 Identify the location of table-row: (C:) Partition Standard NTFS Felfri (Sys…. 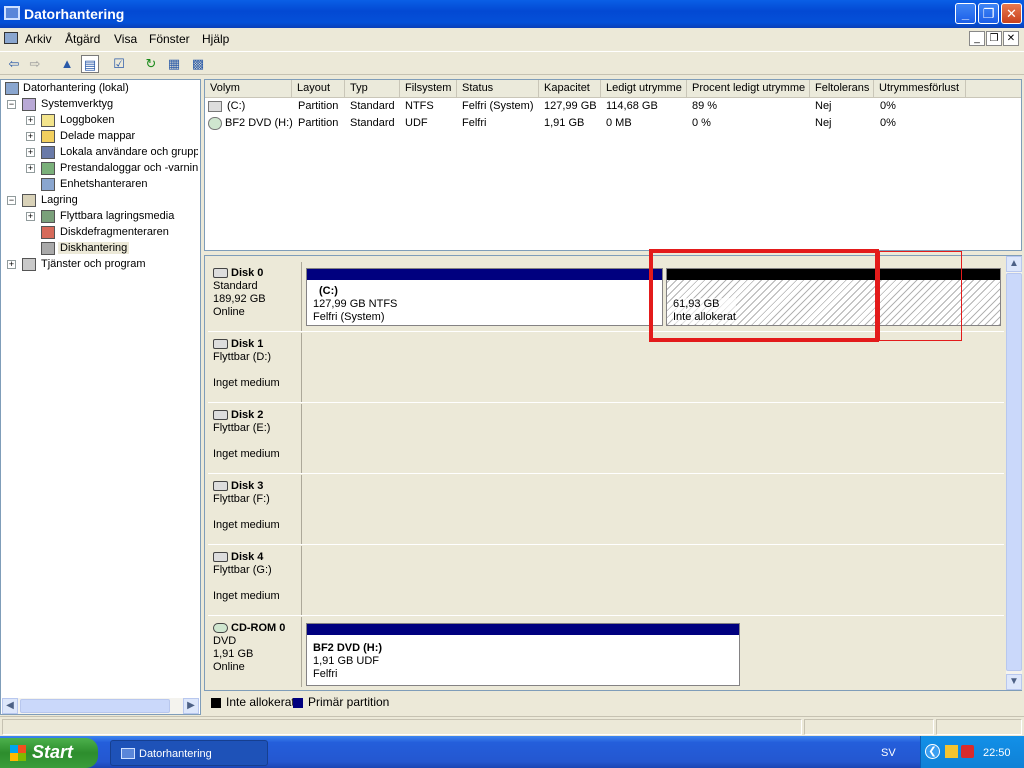
(613, 106).